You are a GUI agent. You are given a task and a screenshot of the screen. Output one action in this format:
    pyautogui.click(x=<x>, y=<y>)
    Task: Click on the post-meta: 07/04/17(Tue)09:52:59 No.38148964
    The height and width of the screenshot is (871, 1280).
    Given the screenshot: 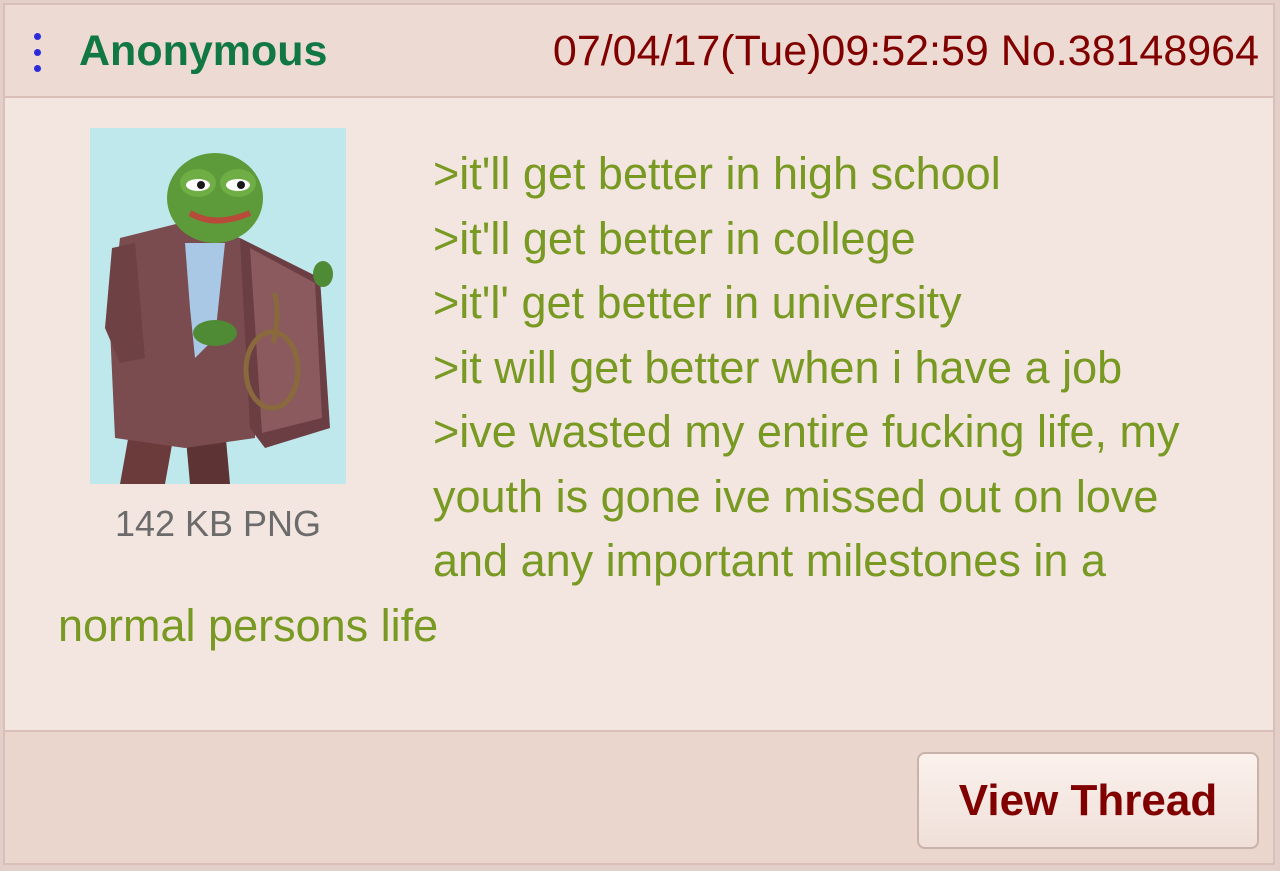 What is the action you would take?
    pyautogui.click(x=906, y=51)
    